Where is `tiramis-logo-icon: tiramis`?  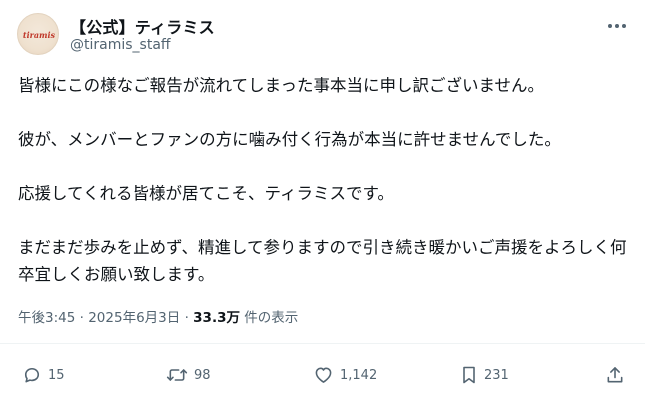 tiramis-logo-icon: tiramis is located at coordinates (39, 35).